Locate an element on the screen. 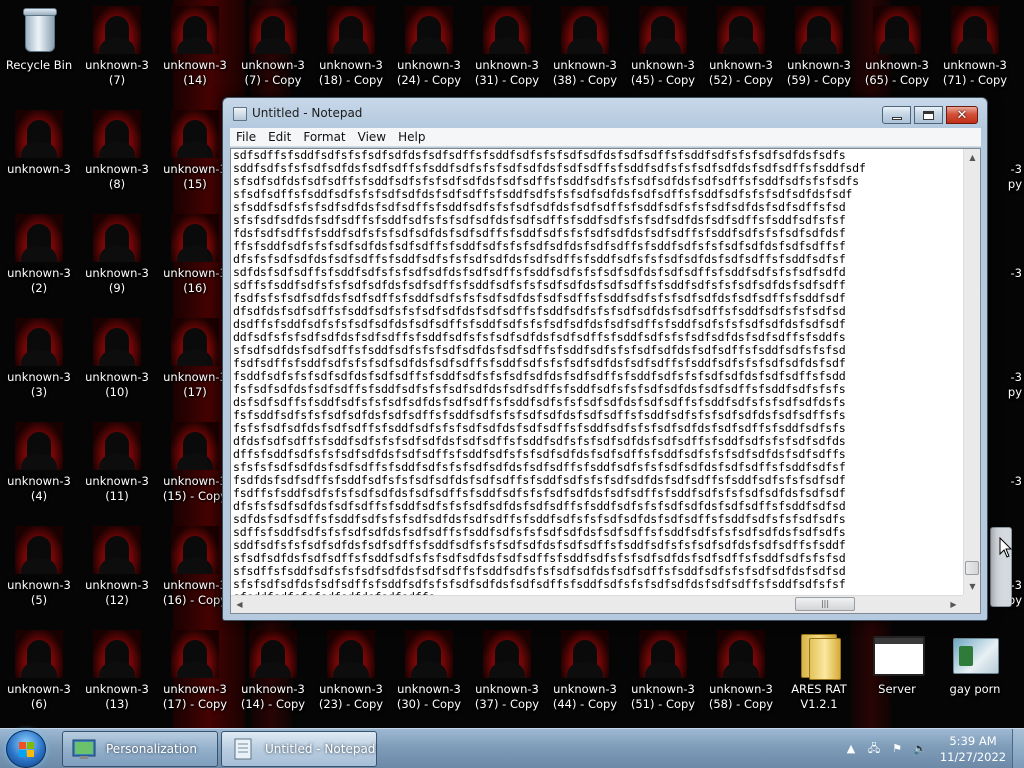 This screenshot has width=1024, height=768. desktop-icon-label: ARES RAT V1.2.1 is located at coordinates (819, 696).